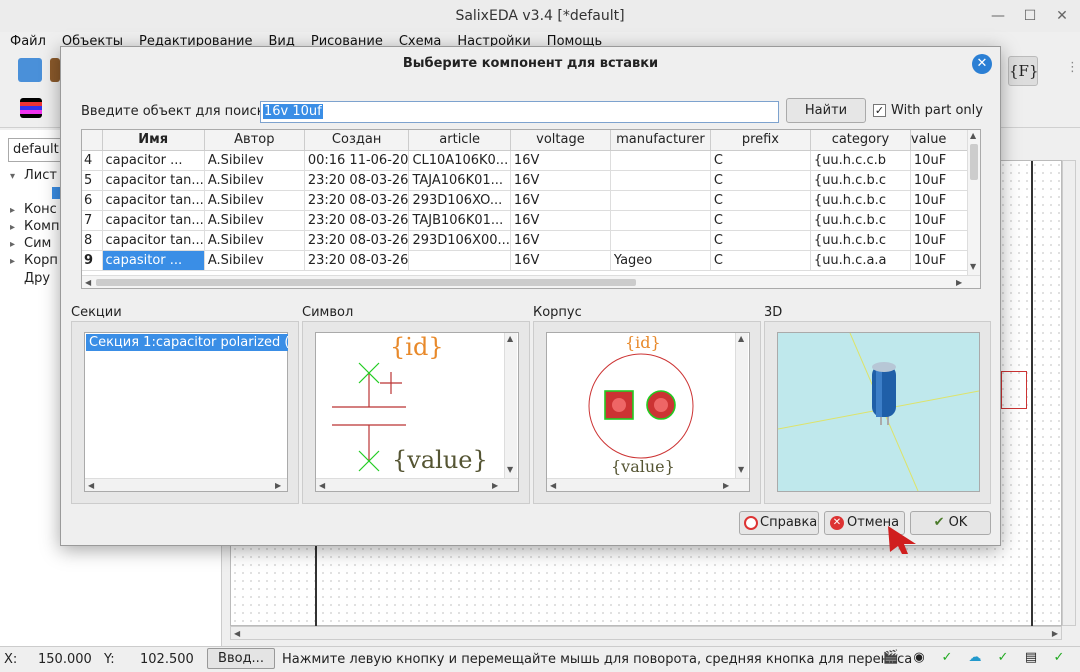 Image resolution: width=1080 pixels, height=672 pixels. I want to click on dialog-close-icon: ✕, so click(982, 64).